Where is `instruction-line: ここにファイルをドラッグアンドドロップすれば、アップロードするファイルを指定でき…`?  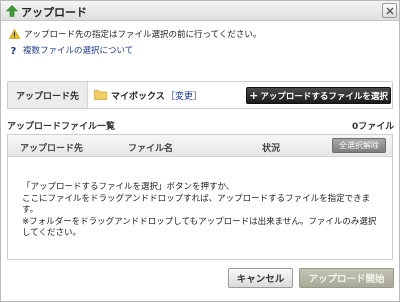 instruction-line: ここにファイルをドラッグアンドドロップすれば、アップロードするファイルを指定でき… is located at coordinates (196, 204).